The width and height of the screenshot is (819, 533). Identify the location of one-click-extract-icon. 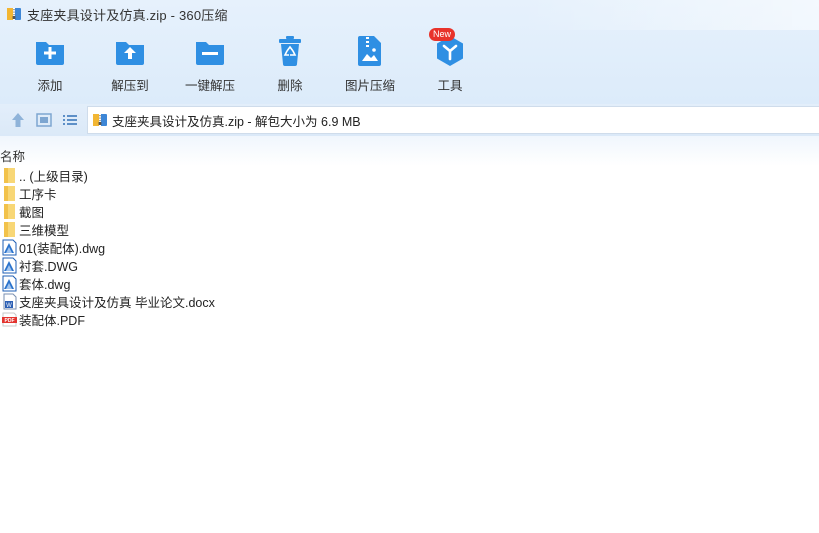
(210, 53).